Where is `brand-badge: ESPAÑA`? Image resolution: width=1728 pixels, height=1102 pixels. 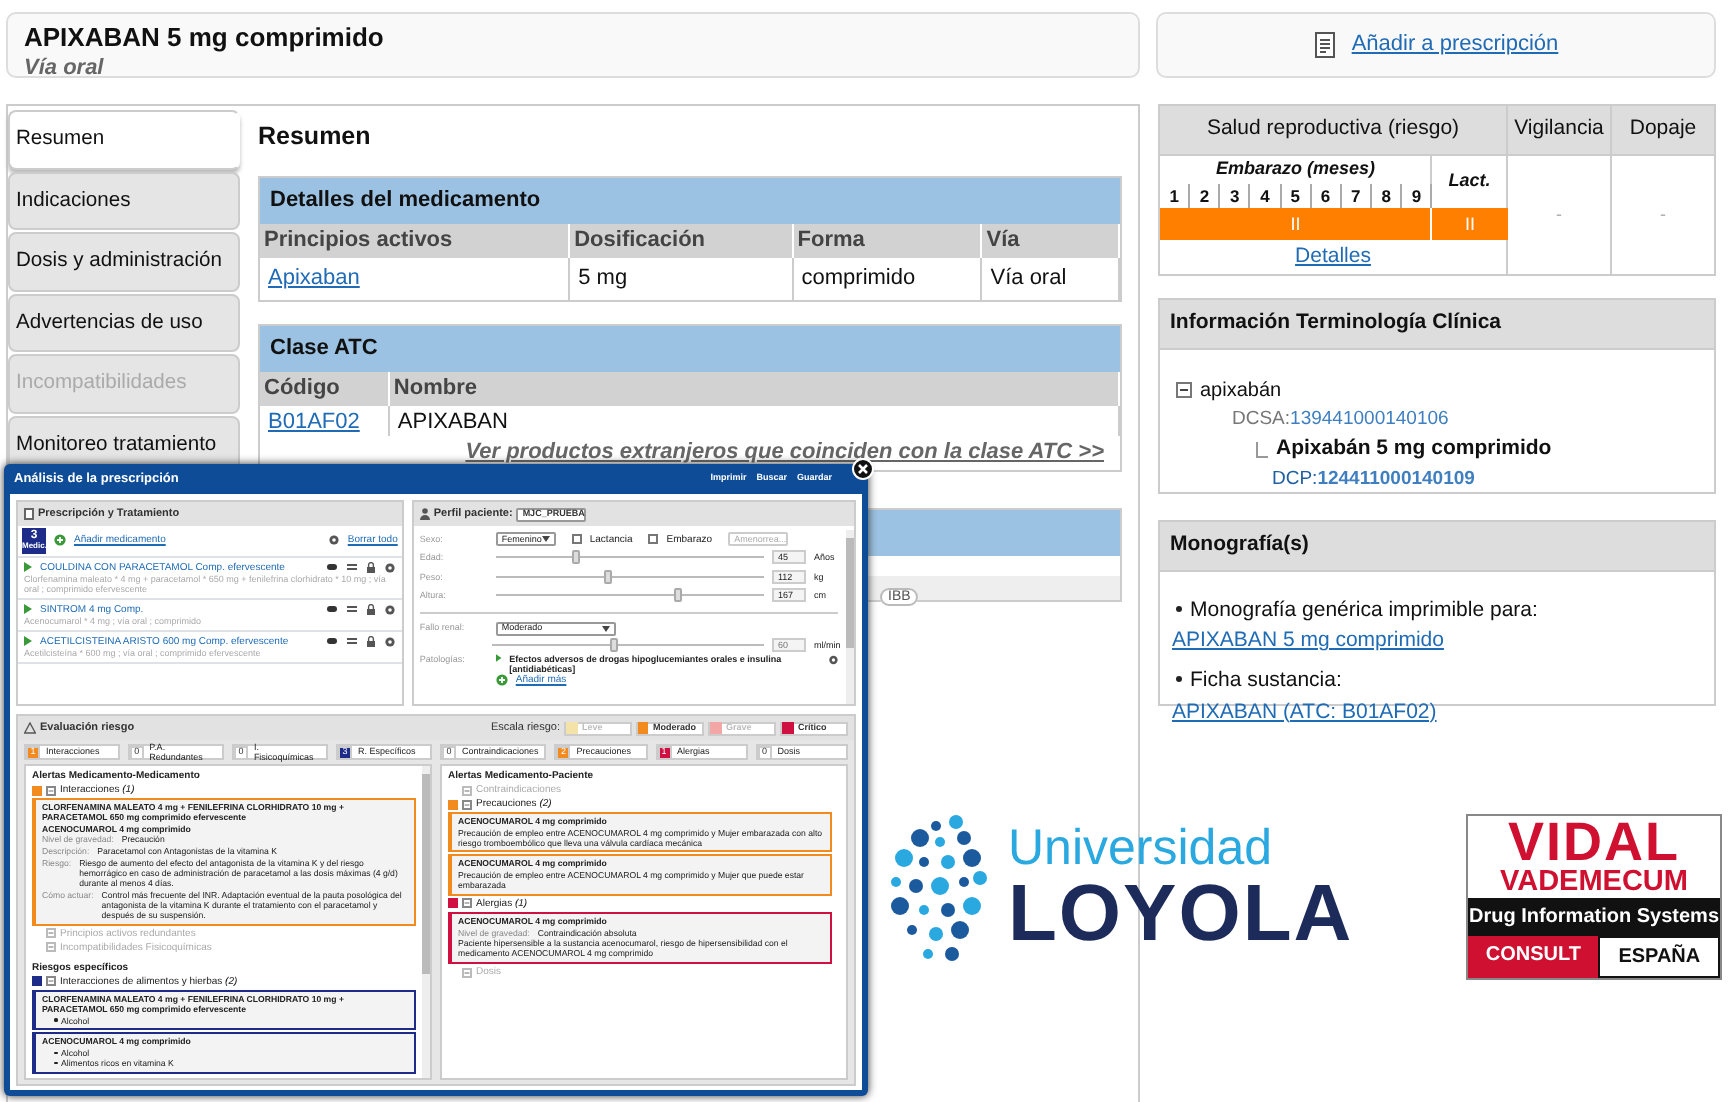
brand-badge: ESPAÑA is located at coordinates (1659, 957).